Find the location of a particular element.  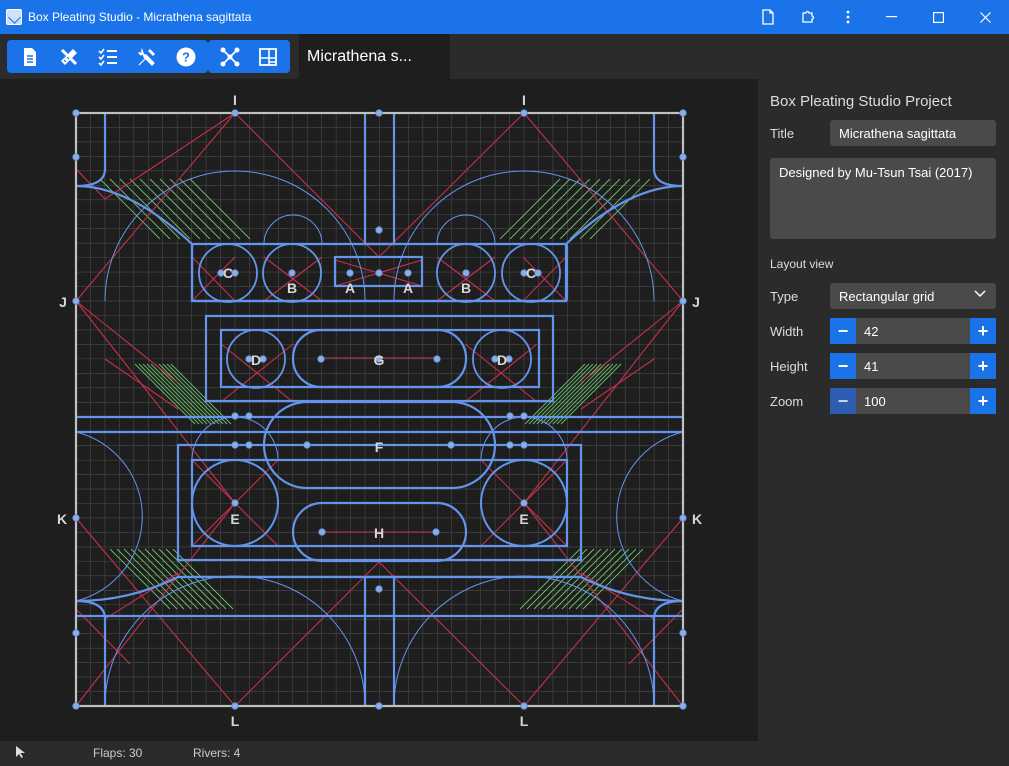

wrench-screwdriver-icon is located at coordinates (146, 56).